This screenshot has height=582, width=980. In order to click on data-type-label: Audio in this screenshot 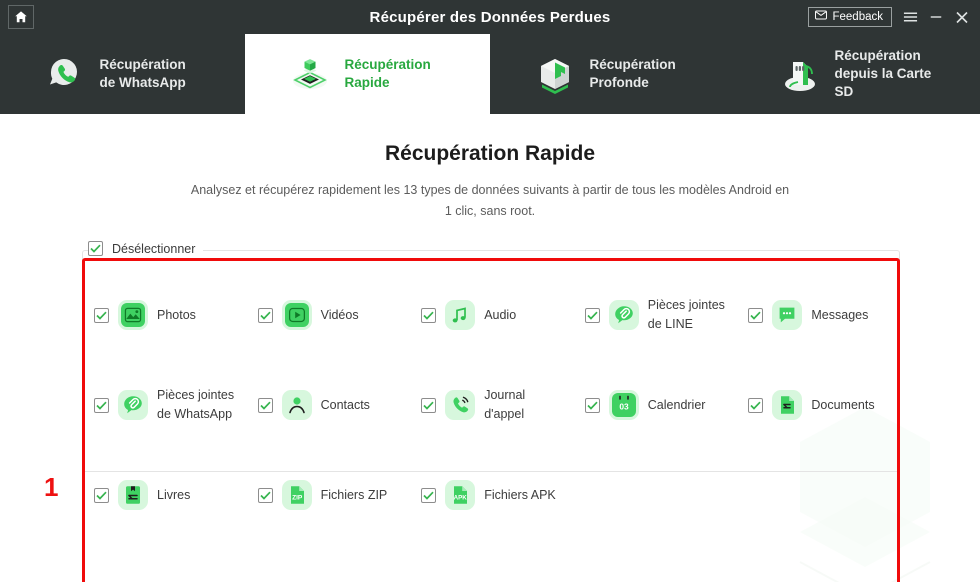, I will do `click(500, 314)`.